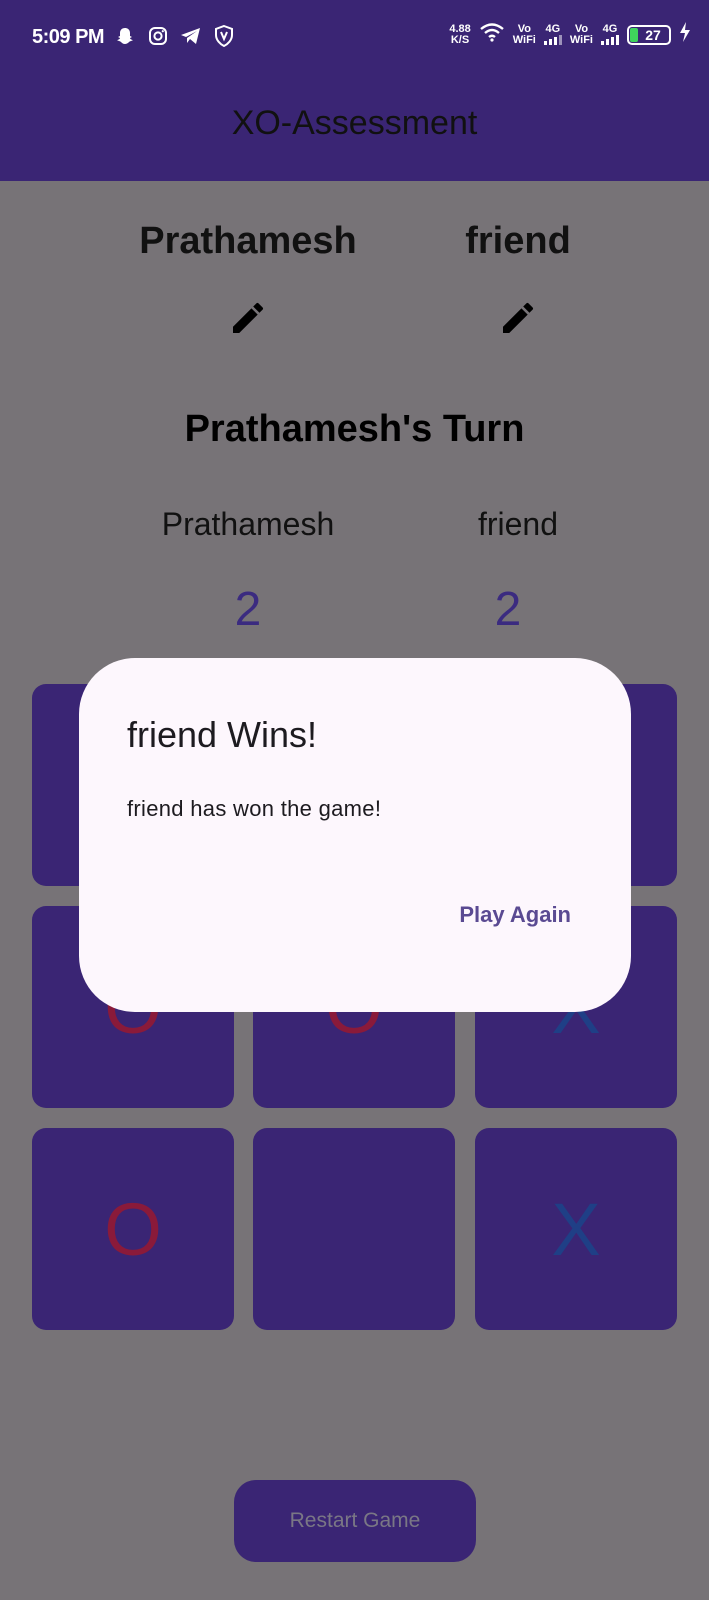 The height and width of the screenshot is (1600, 709). I want to click on cell-mark: O, so click(133, 1229).